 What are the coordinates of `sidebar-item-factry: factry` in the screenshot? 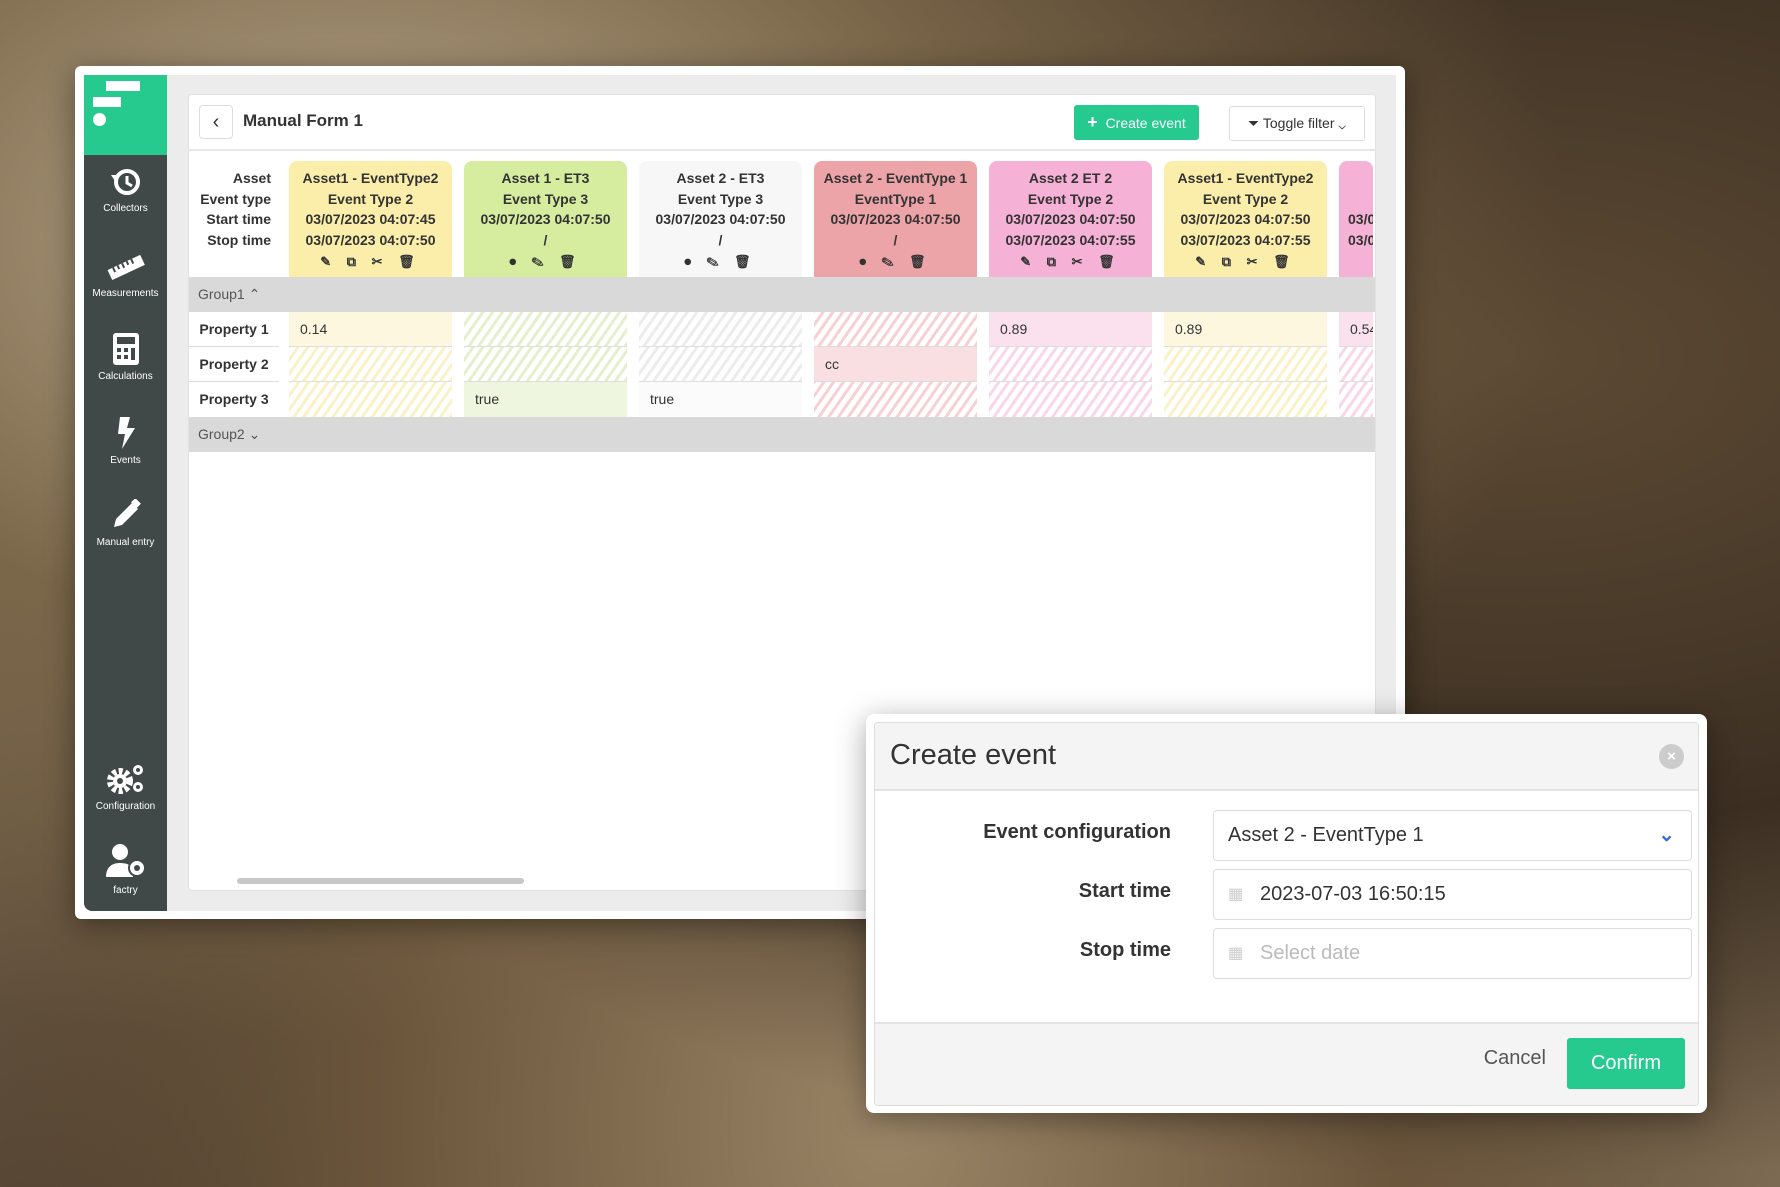 It's located at (125, 869).